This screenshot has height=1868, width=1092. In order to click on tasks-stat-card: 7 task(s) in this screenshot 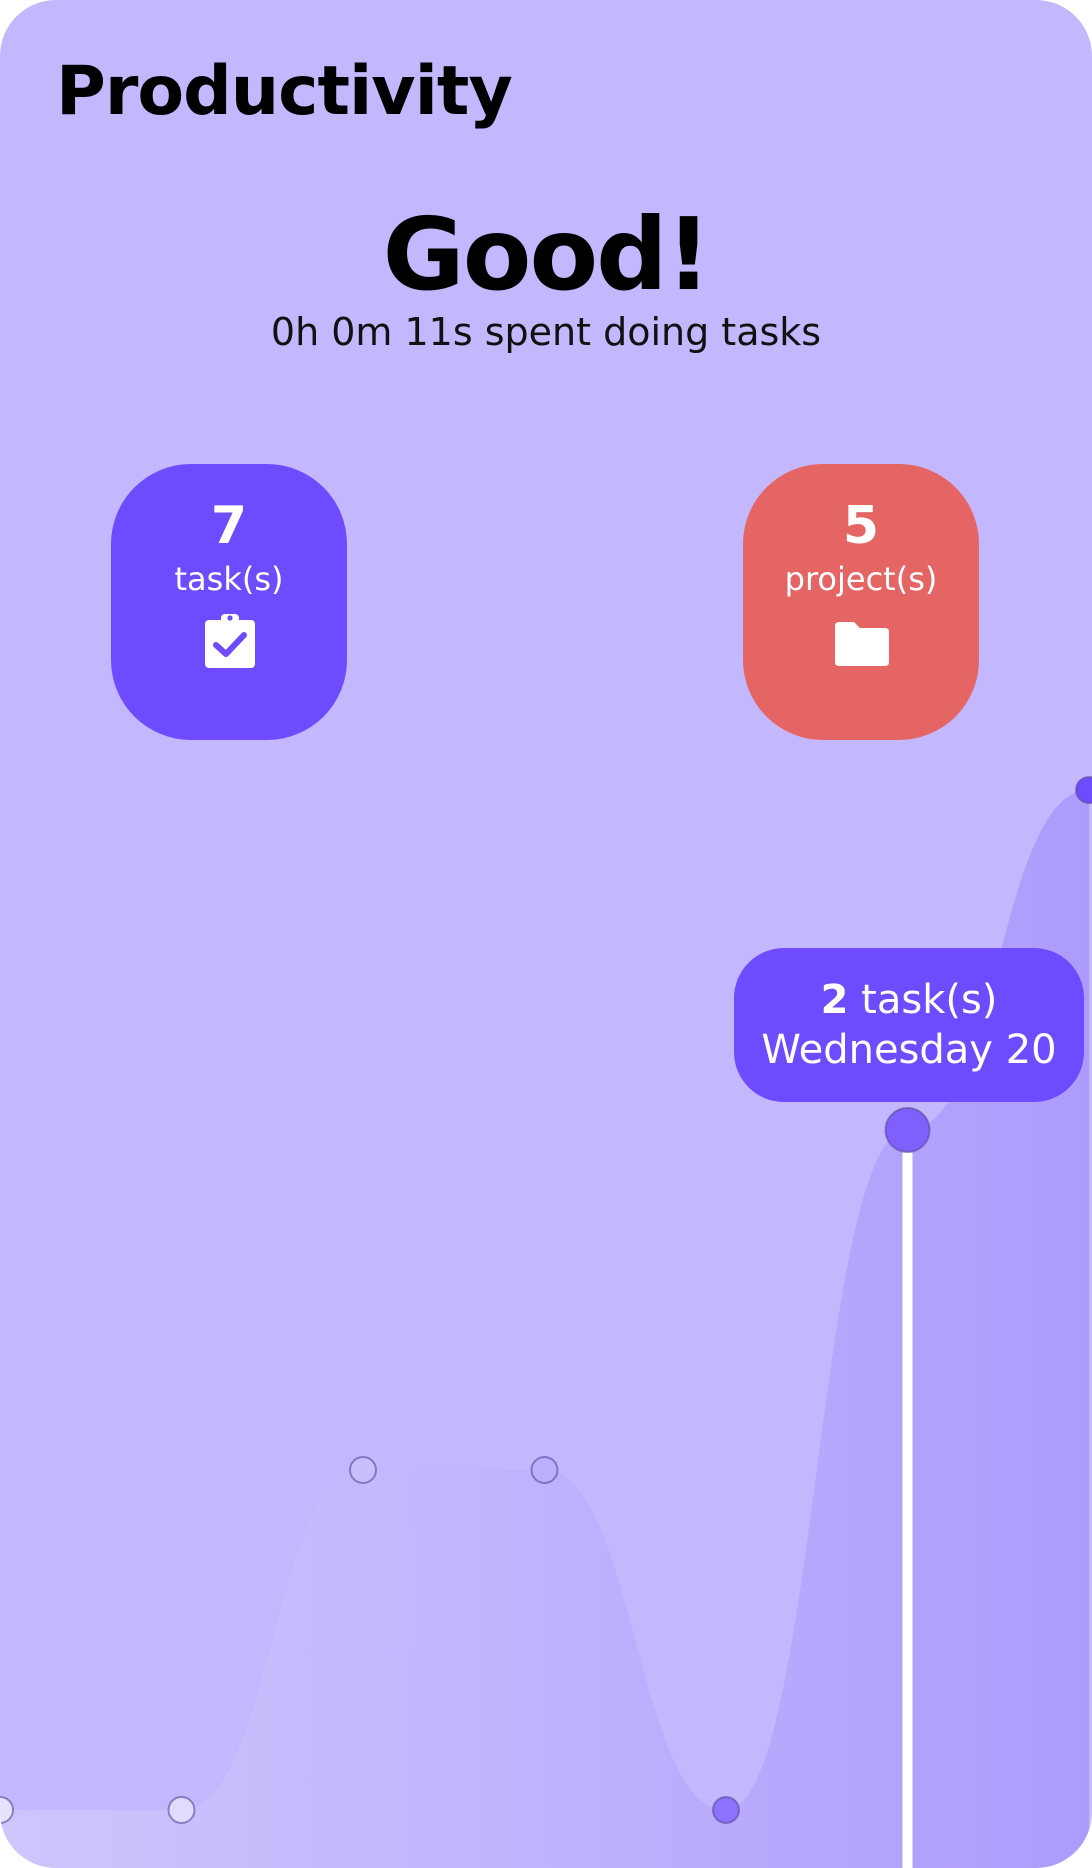, I will do `click(229, 602)`.